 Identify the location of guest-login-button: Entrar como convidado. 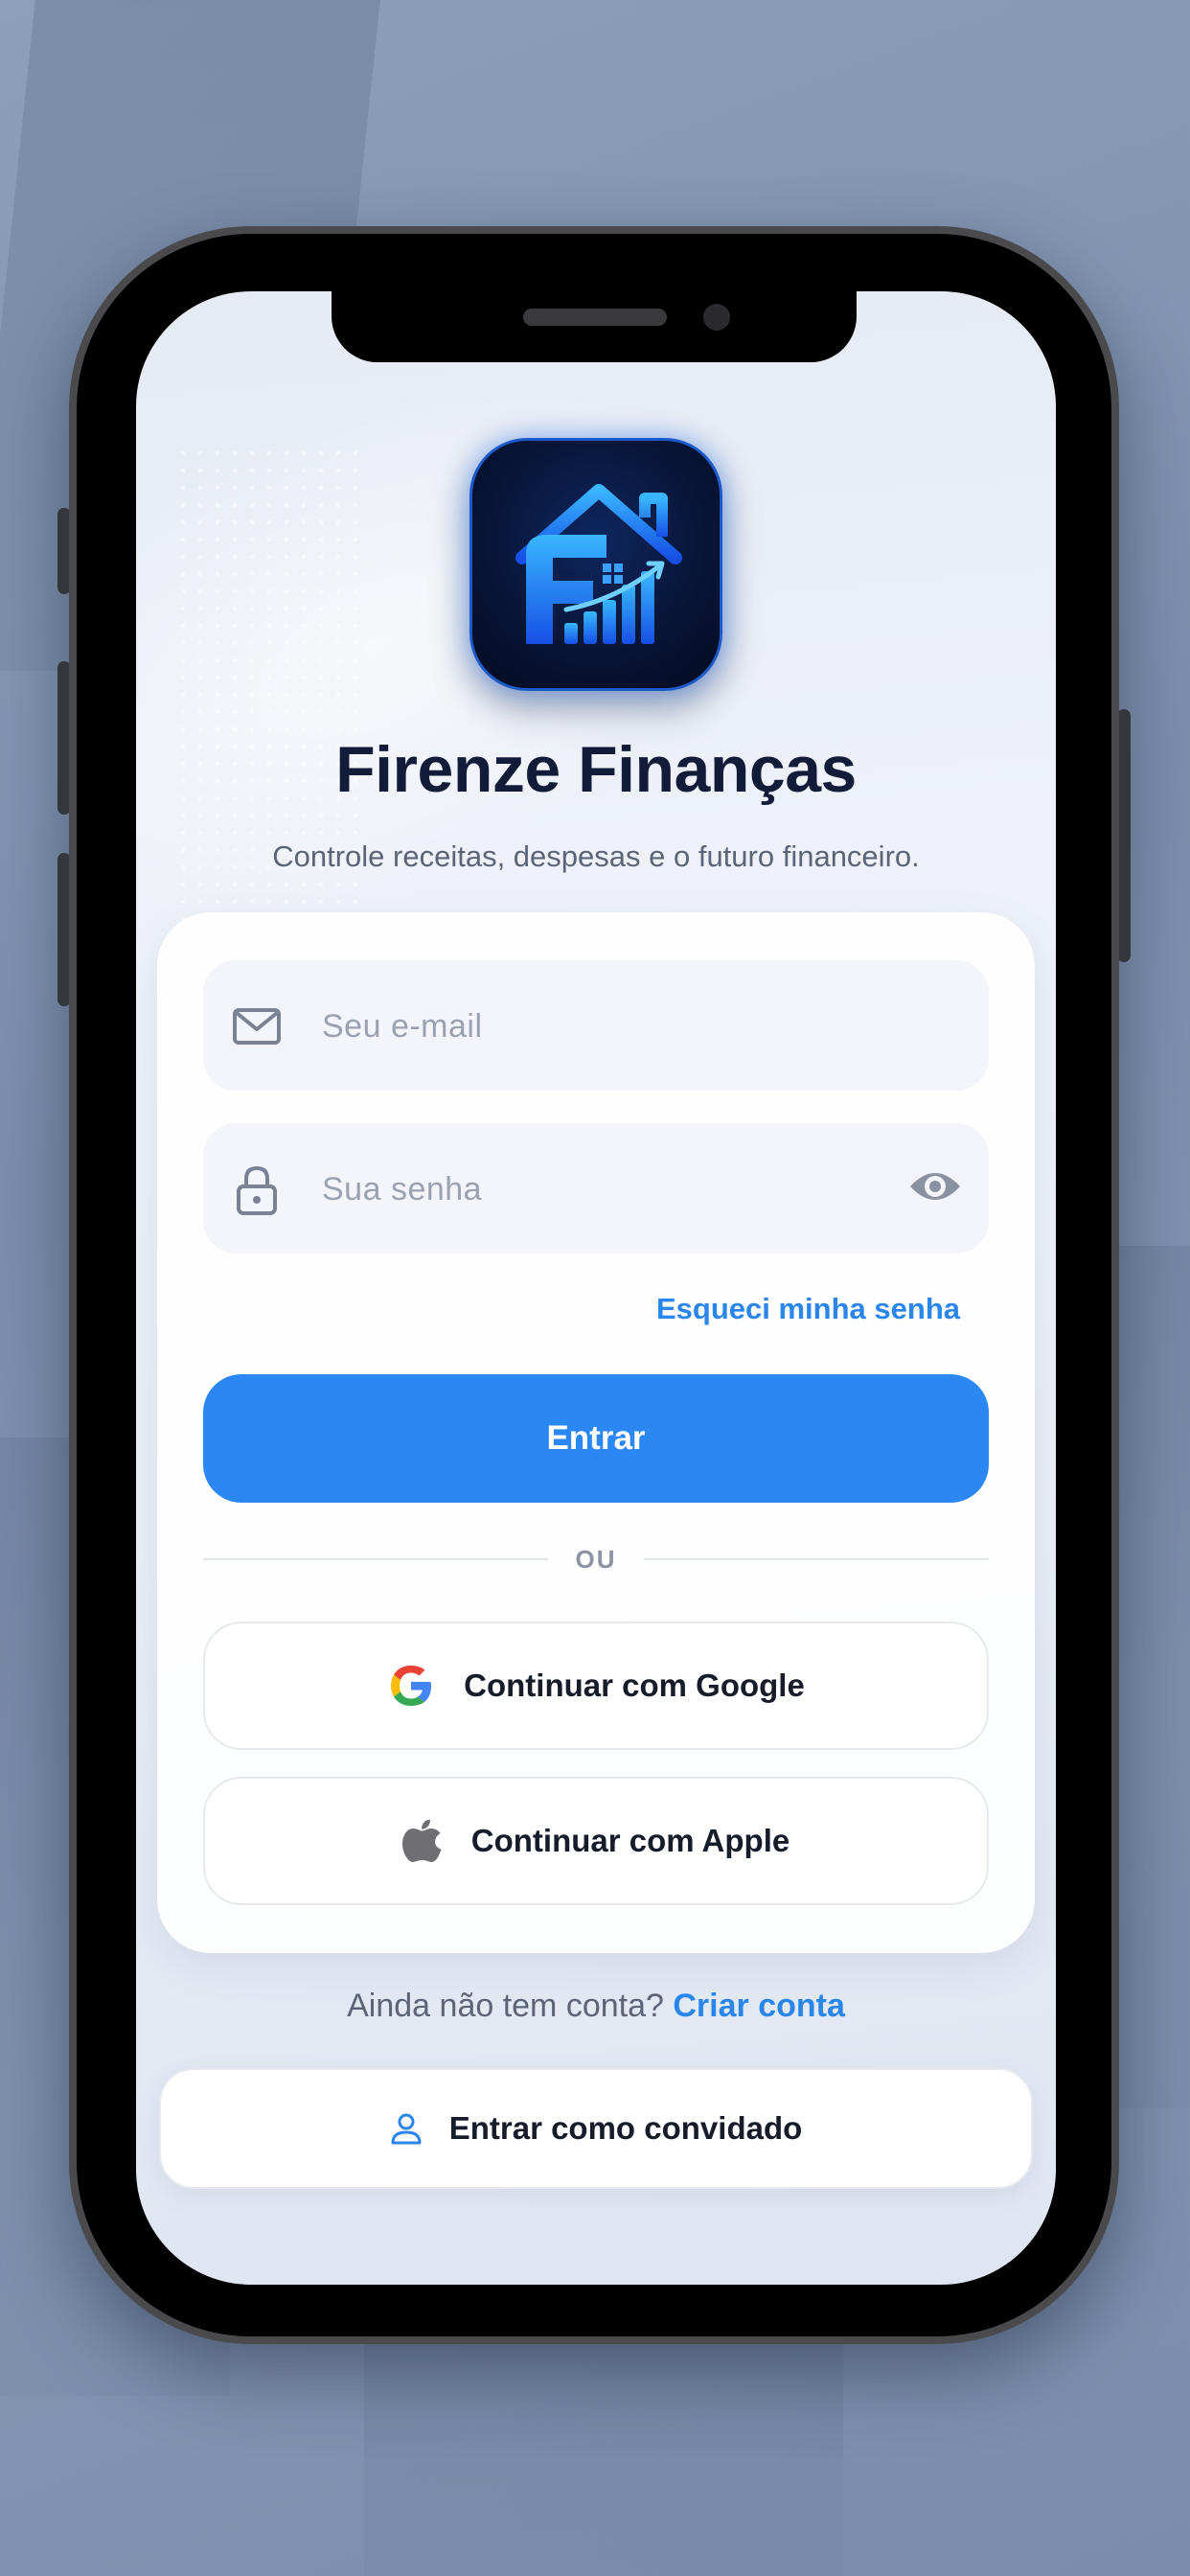
(596, 2128).